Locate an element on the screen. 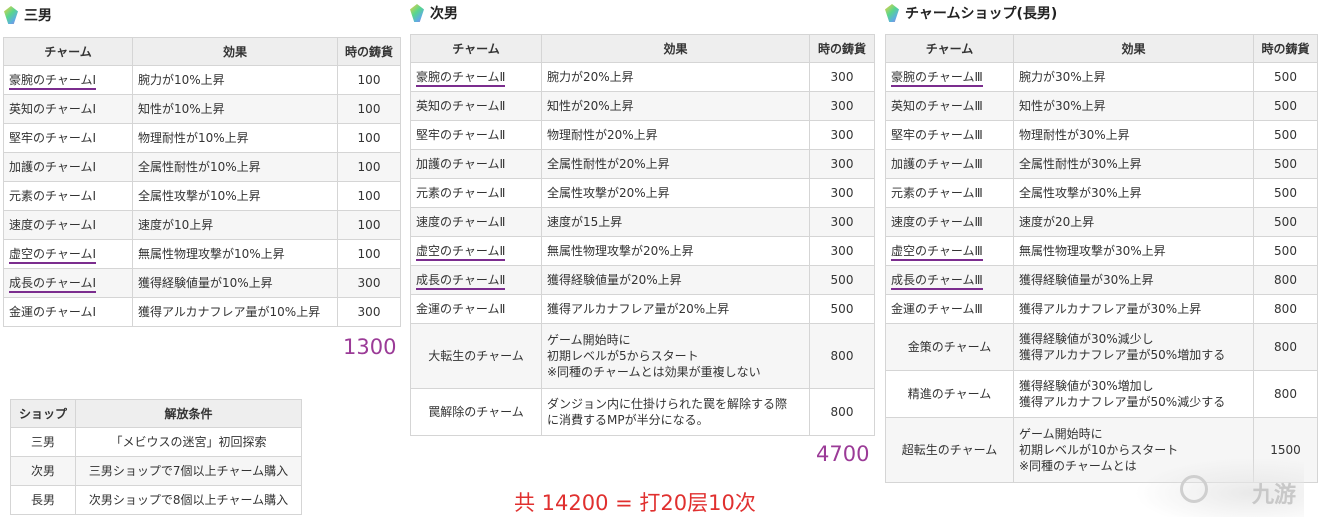  charm-name-text: 虚空のチャームⅠ is located at coordinates (53, 255).